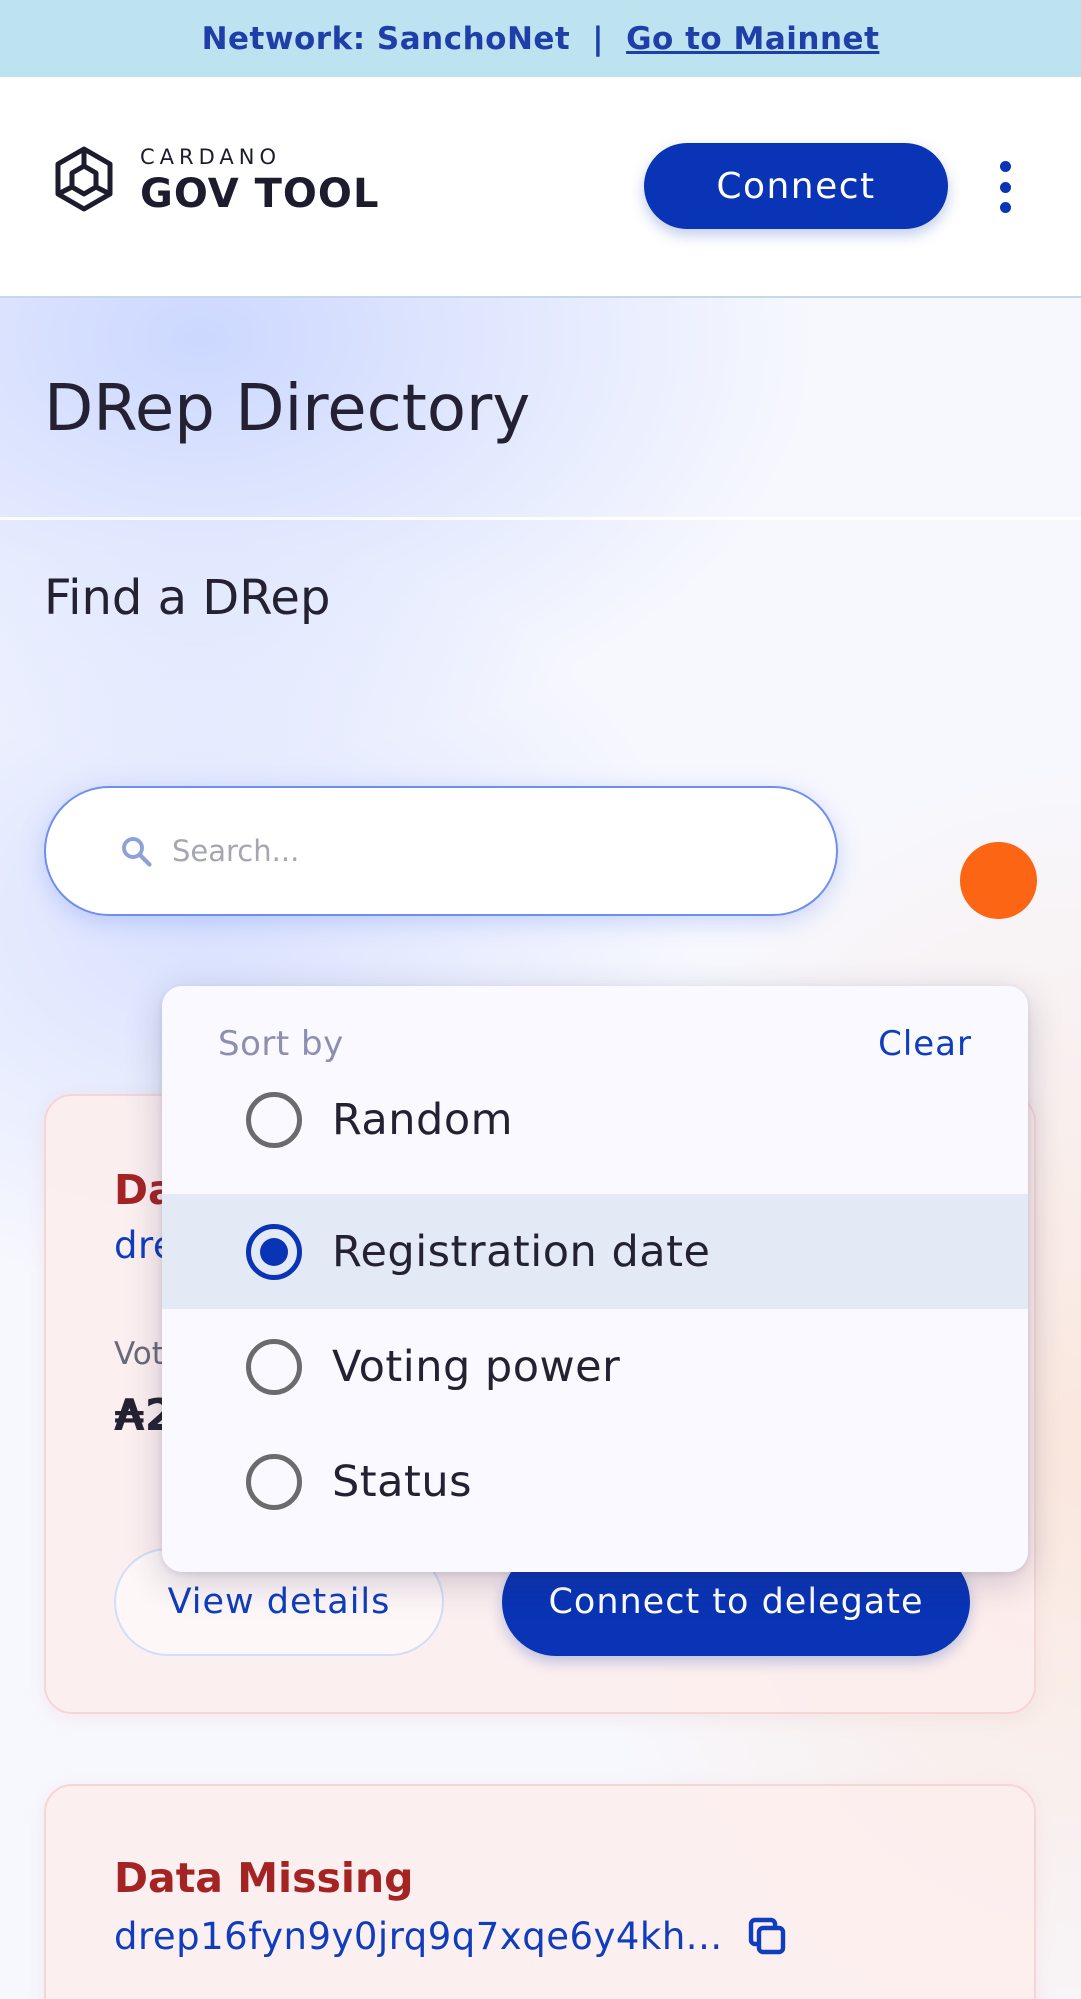  Describe the element at coordinates (521, 1251) in the screenshot. I see `sort-option-label: Registration date` at that location.